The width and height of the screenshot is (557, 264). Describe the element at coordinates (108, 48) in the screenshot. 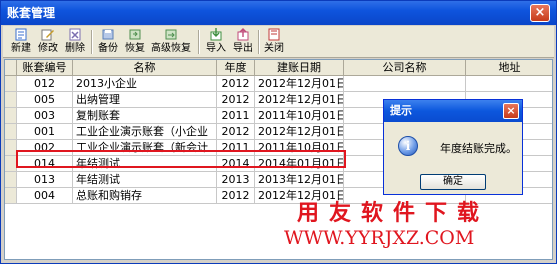

I see `backup-button-label: 备份` at that location.